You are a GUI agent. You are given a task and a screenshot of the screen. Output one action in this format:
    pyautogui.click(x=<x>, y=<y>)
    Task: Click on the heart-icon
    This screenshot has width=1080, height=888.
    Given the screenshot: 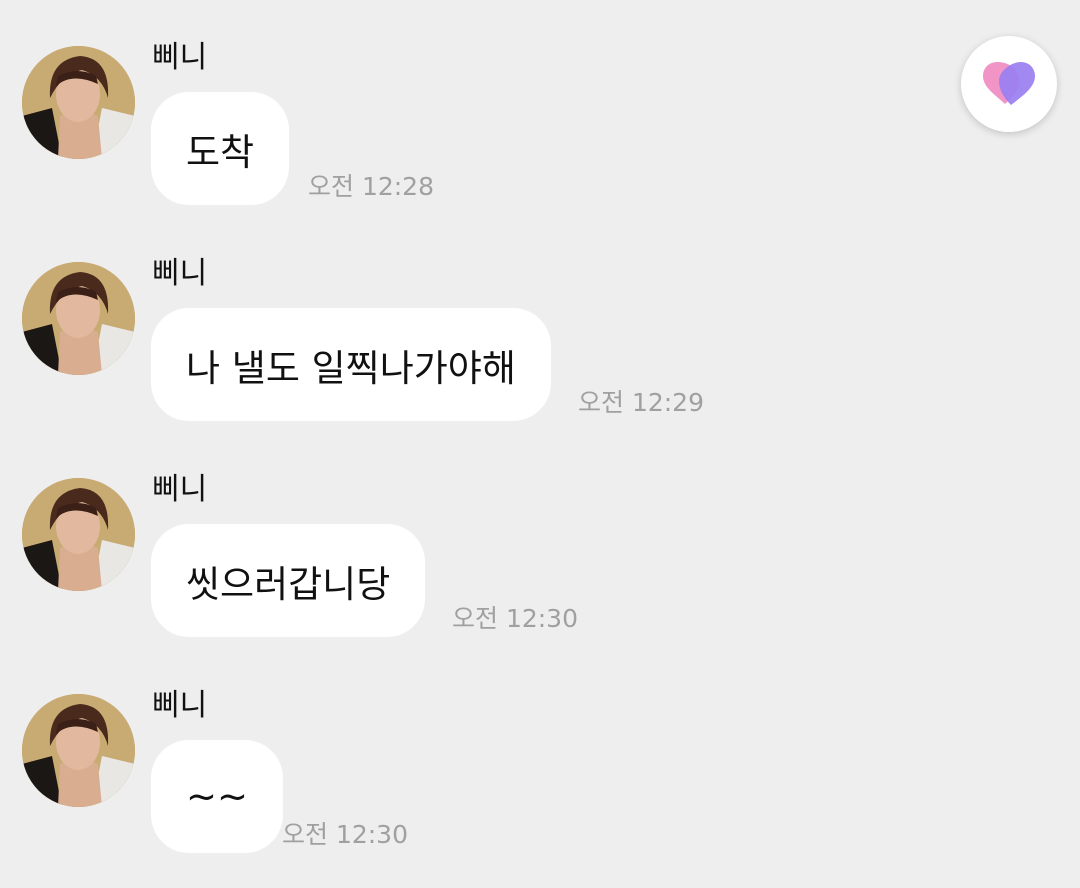 What is the action you would take?
    pyautogui.click(x=1009, y=83)
    